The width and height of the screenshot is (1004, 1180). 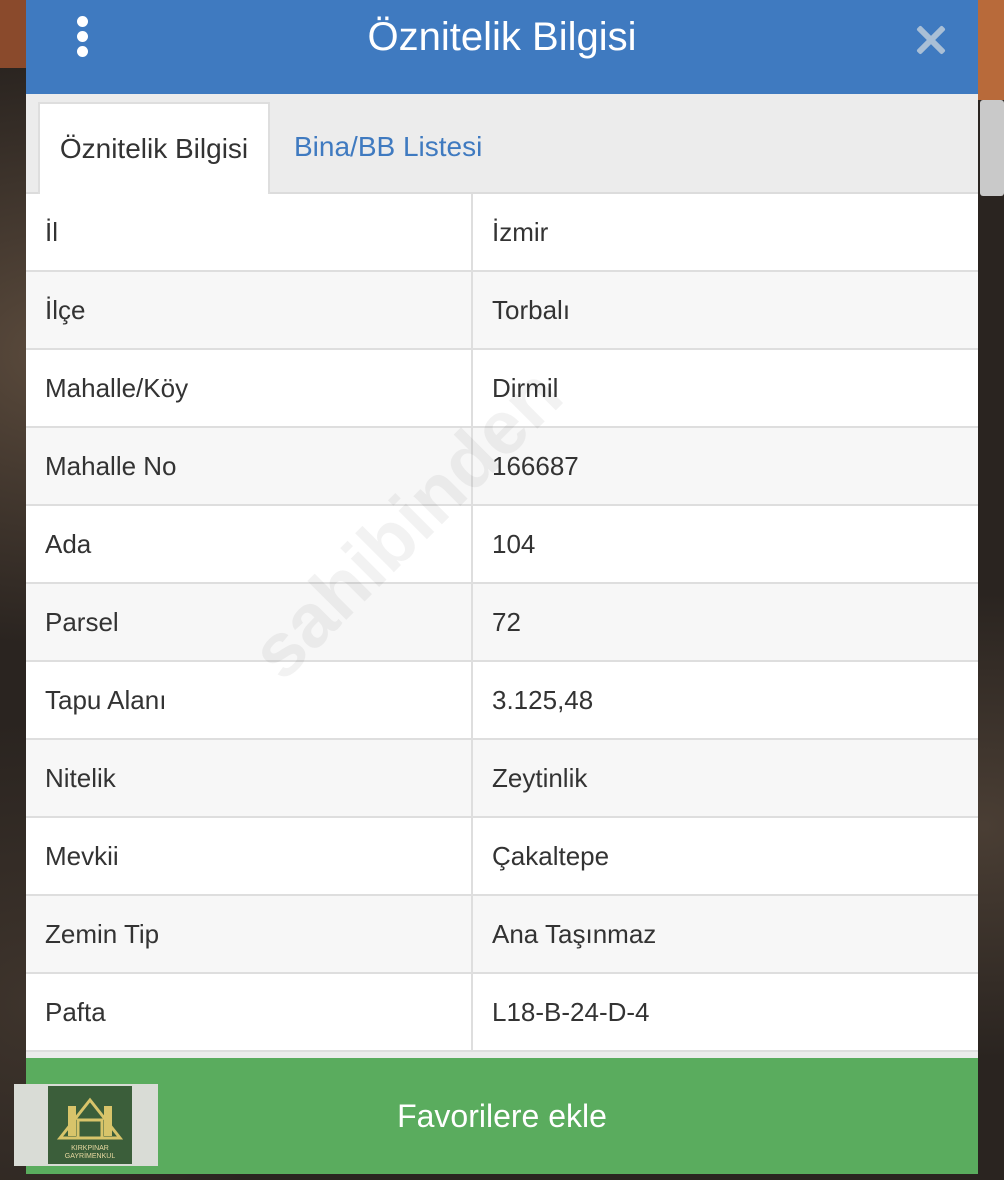 I want to click on row-key: Nitelik, so click(x=249, y=778).